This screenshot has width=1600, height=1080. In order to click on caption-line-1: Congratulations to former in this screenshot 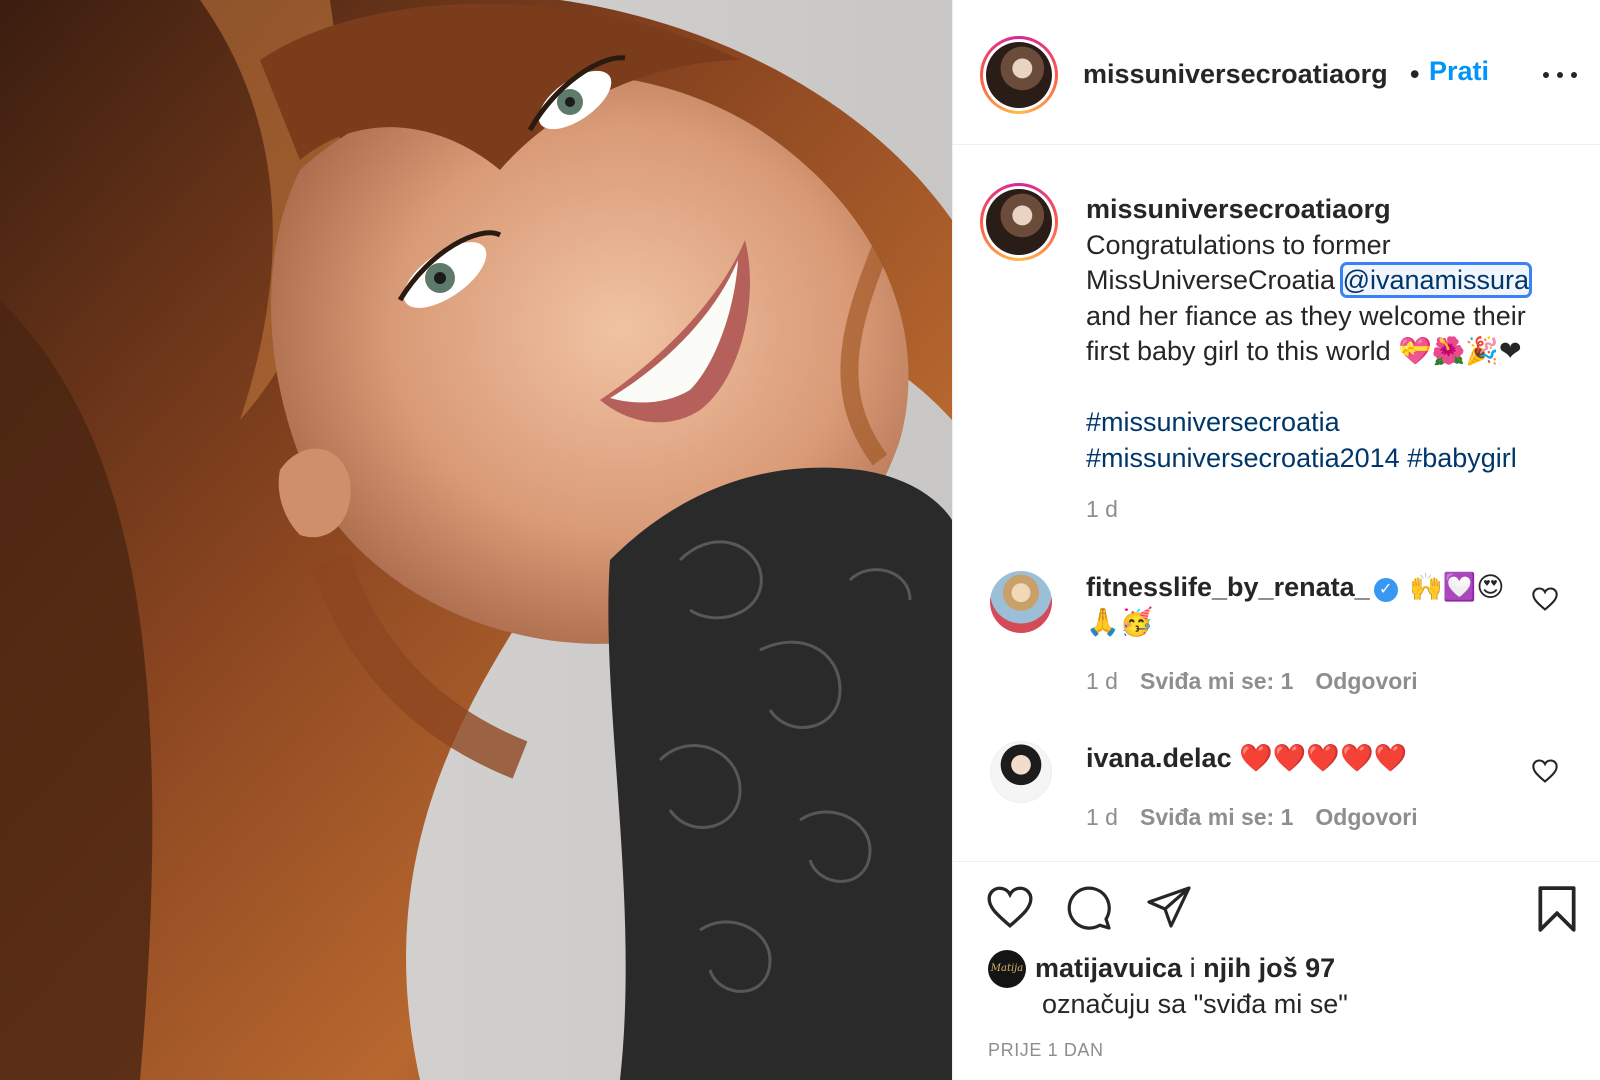, I will do `click(1238, 244)`.